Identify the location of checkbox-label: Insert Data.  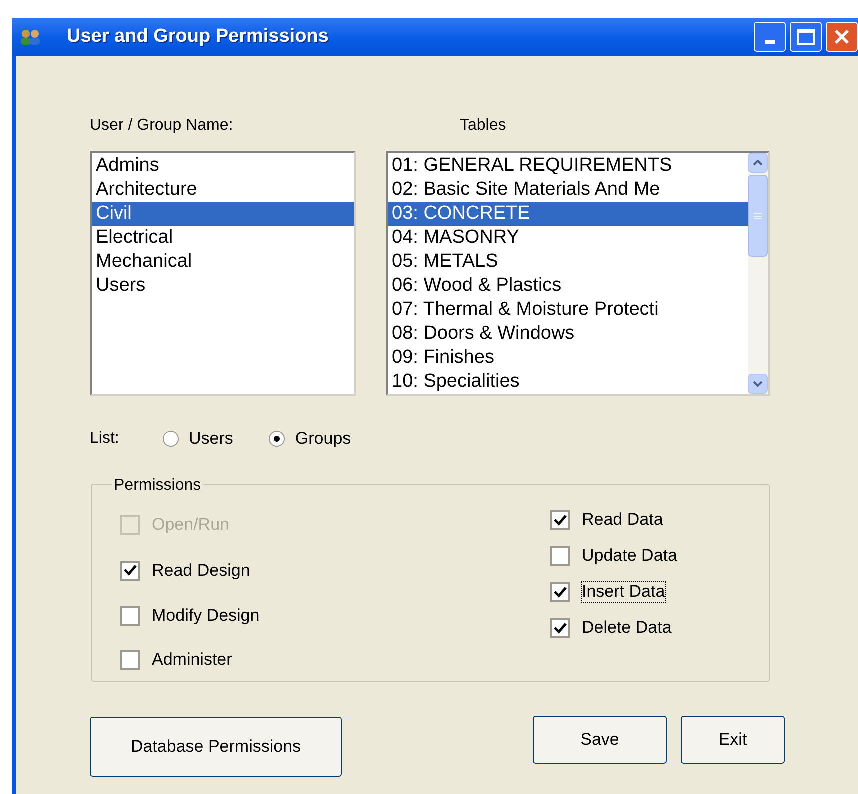
(624, 592).